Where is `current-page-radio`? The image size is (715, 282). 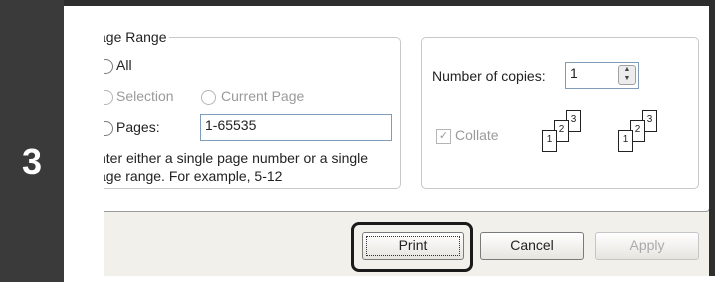 current-page-radio is located at coordinates (208, 97).